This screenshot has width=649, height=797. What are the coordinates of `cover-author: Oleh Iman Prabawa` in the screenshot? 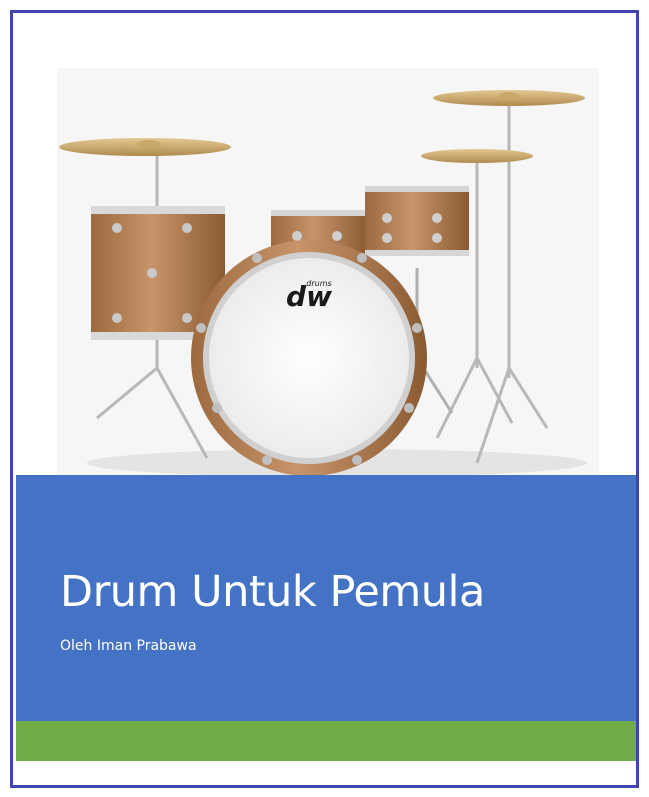 It's located at (128, 646).